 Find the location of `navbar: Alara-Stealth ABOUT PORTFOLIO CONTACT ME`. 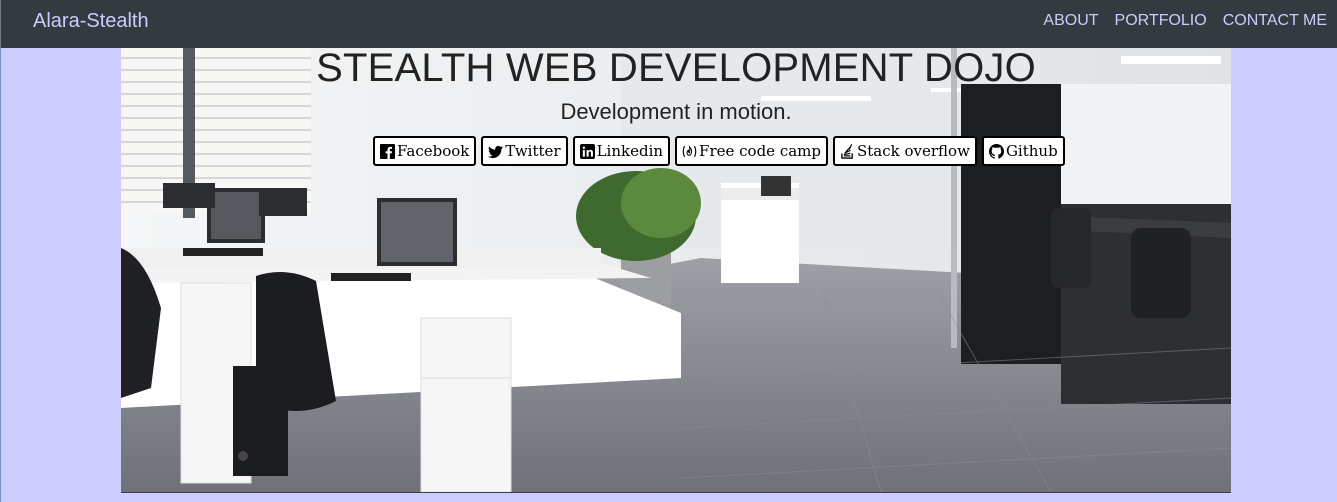

navbar: Alara-Stealth ABOUT PORTFOLIO CONTACT ME is located at coordinates (668, 24).